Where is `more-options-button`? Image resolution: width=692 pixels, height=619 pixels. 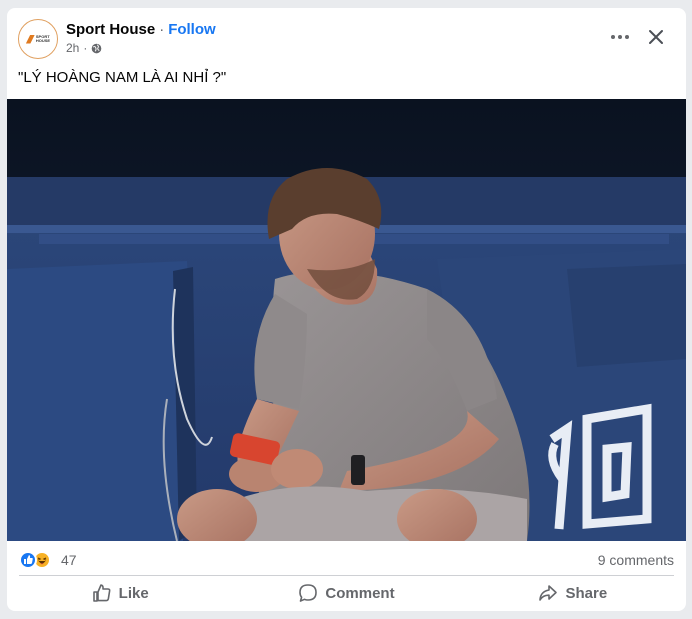 more-options-button is located at coordinates (620, 37).